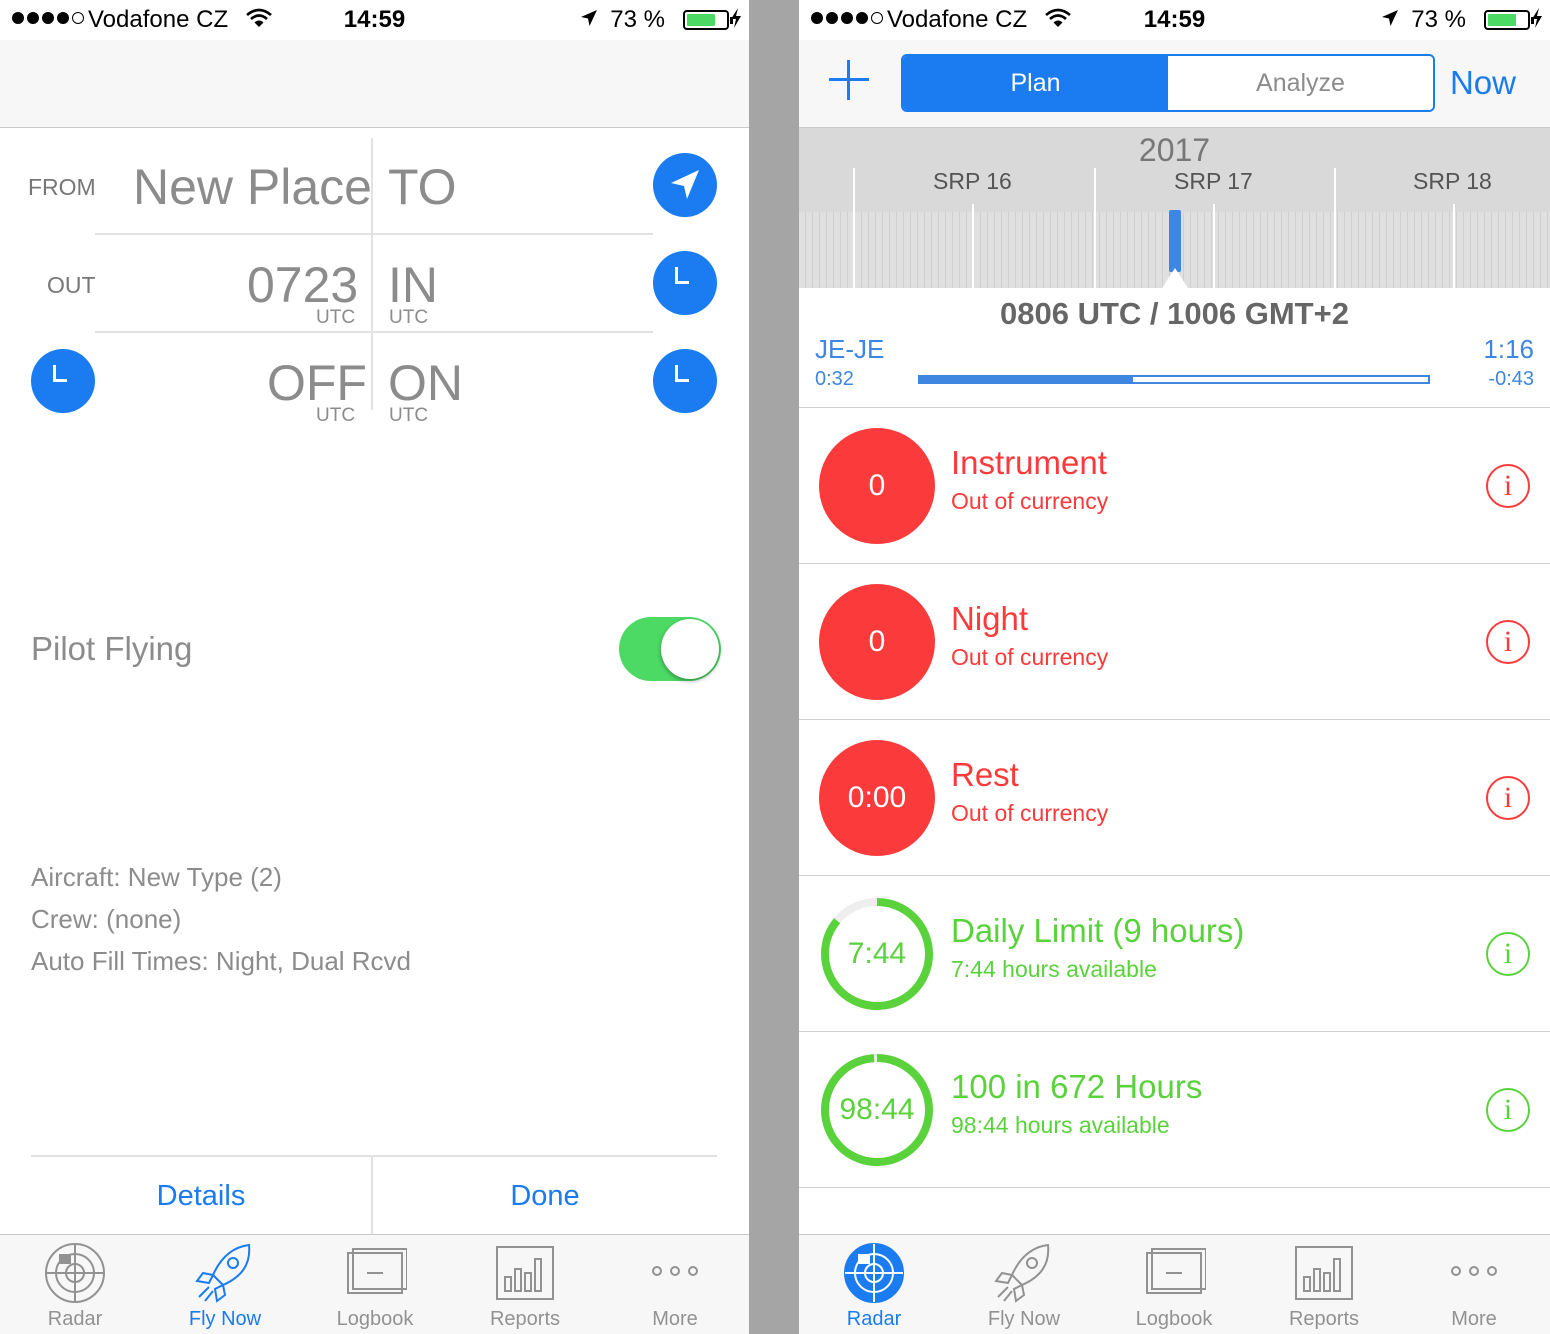 The image size is (1550, 1334). Describe the element at coordinates (1060, 1125) in the screenshot. I see `currency-subtitle: 98:44 hours available` at that location.